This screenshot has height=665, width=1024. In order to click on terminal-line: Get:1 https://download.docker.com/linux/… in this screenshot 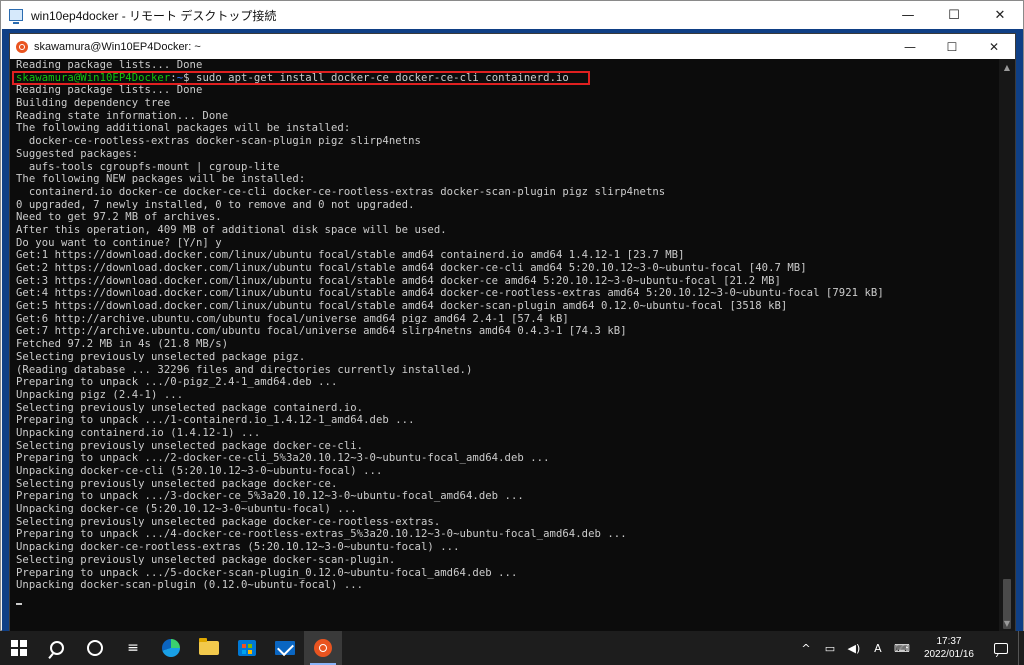, I will do `click(350, 255)`.